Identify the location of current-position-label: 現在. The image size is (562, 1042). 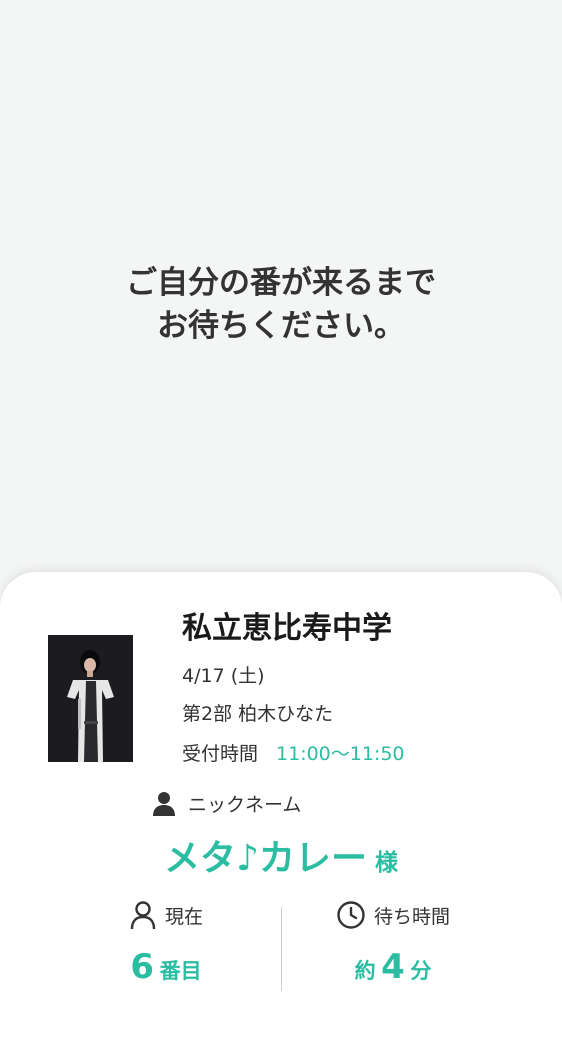
(183, 916).